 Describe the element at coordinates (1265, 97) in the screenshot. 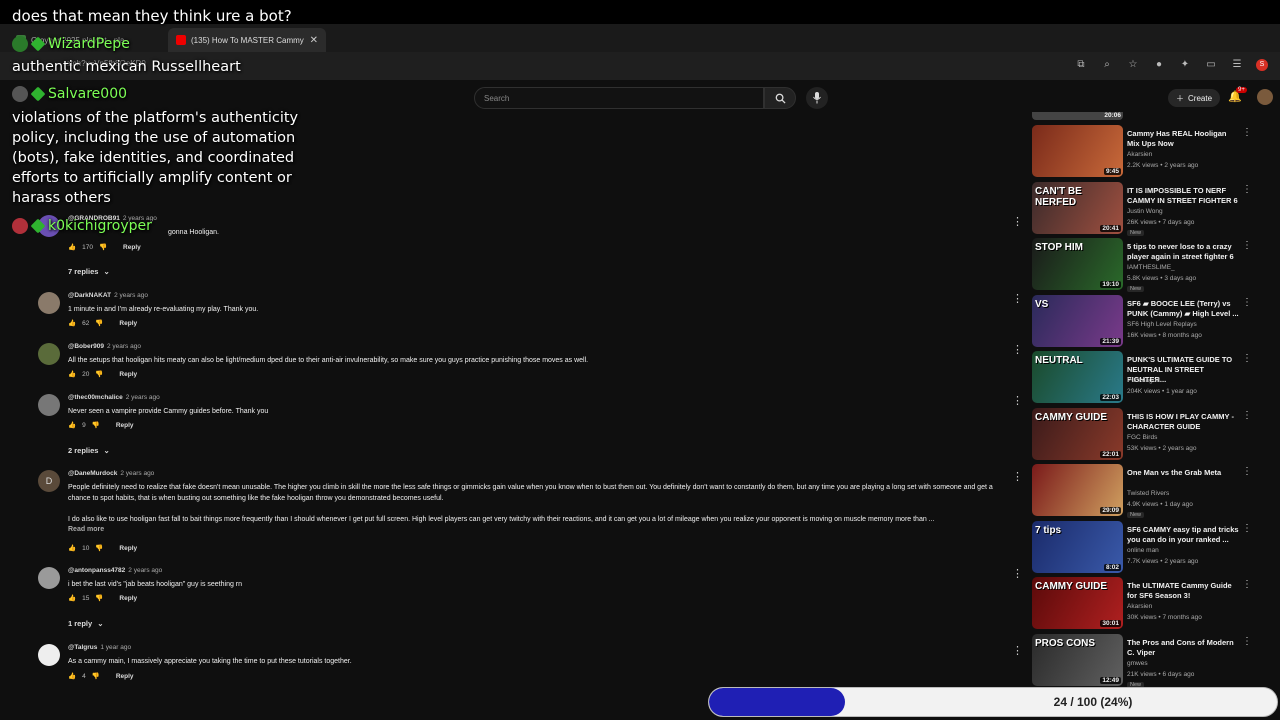

I see `account-avatar` at that location.